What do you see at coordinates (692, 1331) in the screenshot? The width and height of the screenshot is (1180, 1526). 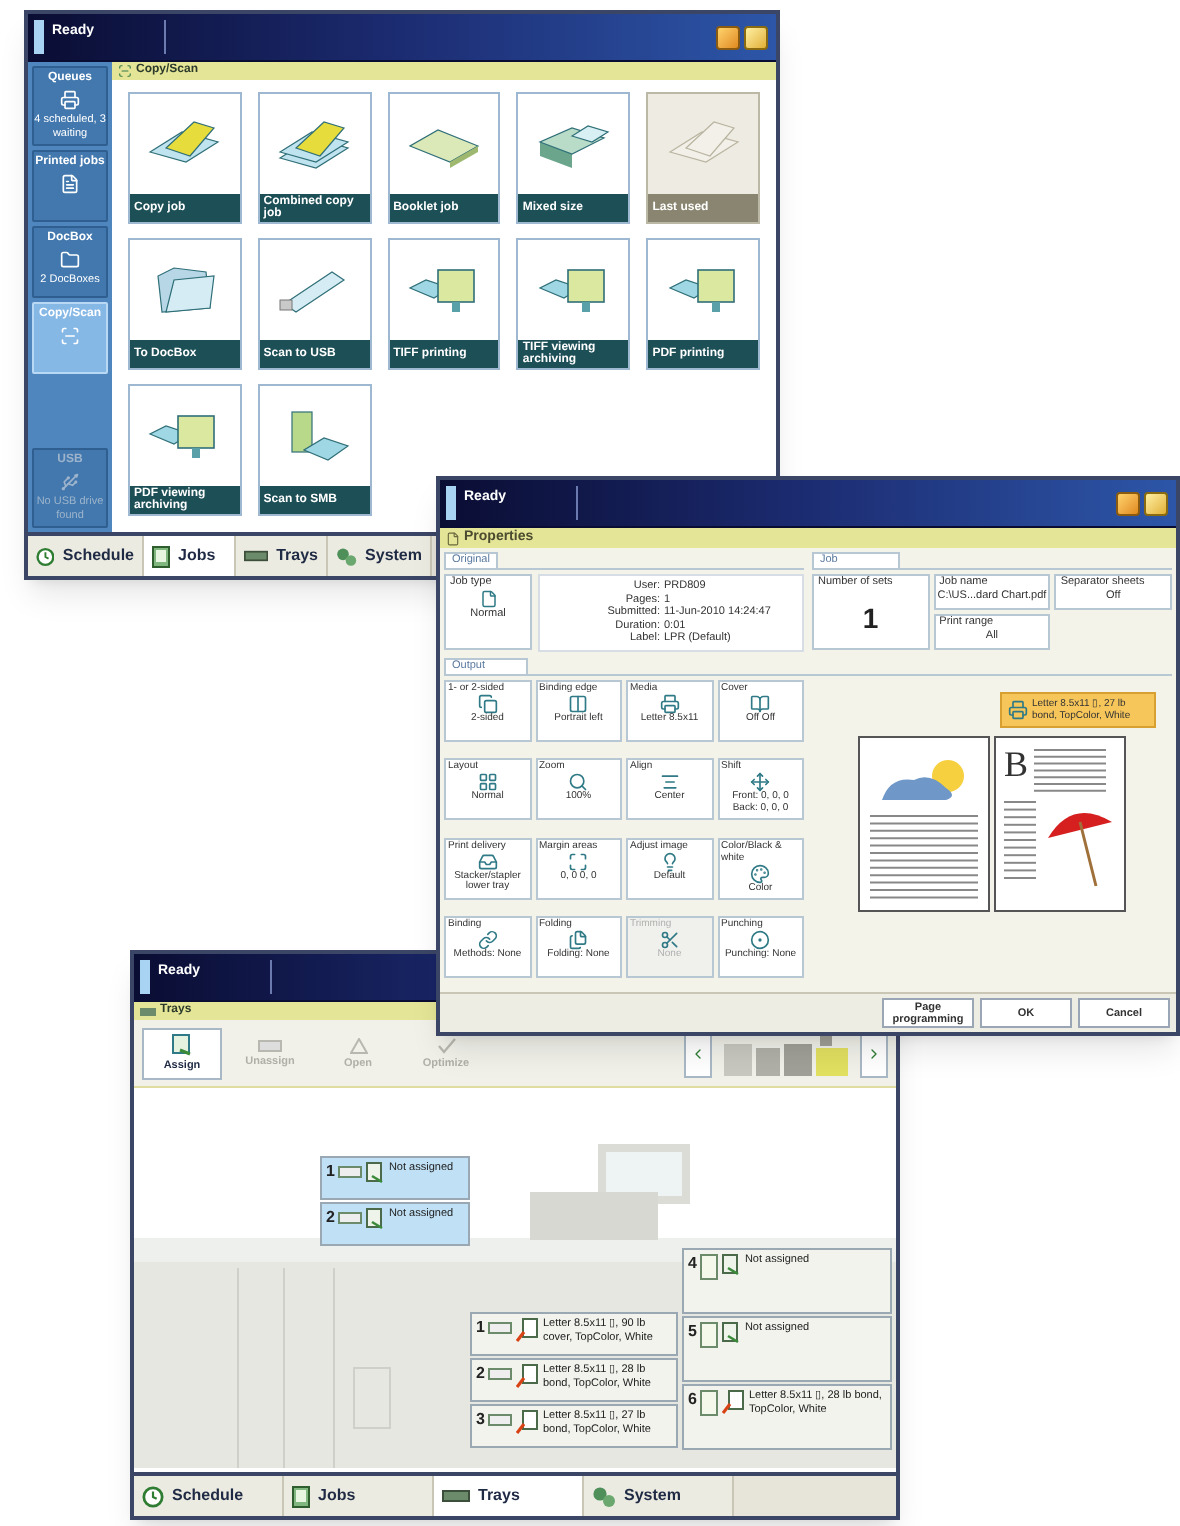 I see `tray-number: 5` at bounding box center [692, 1331].